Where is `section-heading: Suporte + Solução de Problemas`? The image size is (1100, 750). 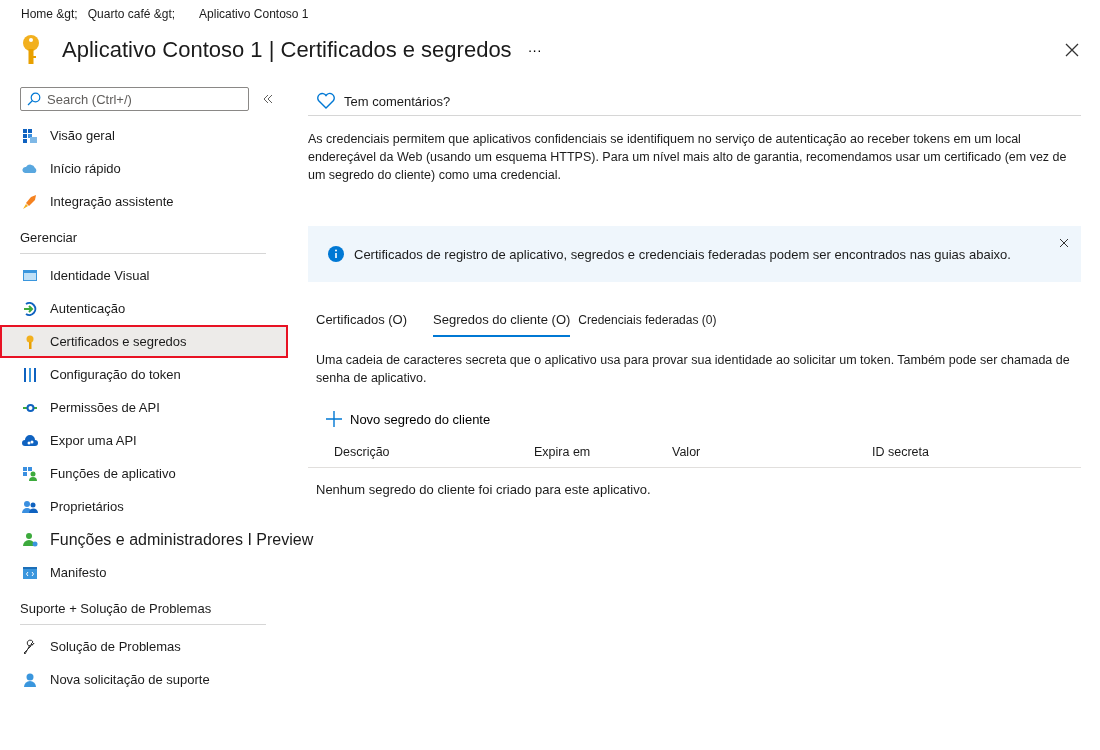 section-heading: Suporte + Solução de Problemas is located at coordinates (143, 607).